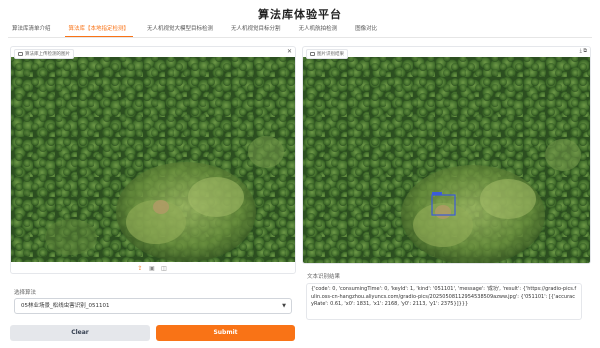 This screenshot has width=600, height=348. What do you see at coordinates (284, 306) in the screenshot?
I see `chevron-down-icon: ▼` at bounding box center [284, 306].